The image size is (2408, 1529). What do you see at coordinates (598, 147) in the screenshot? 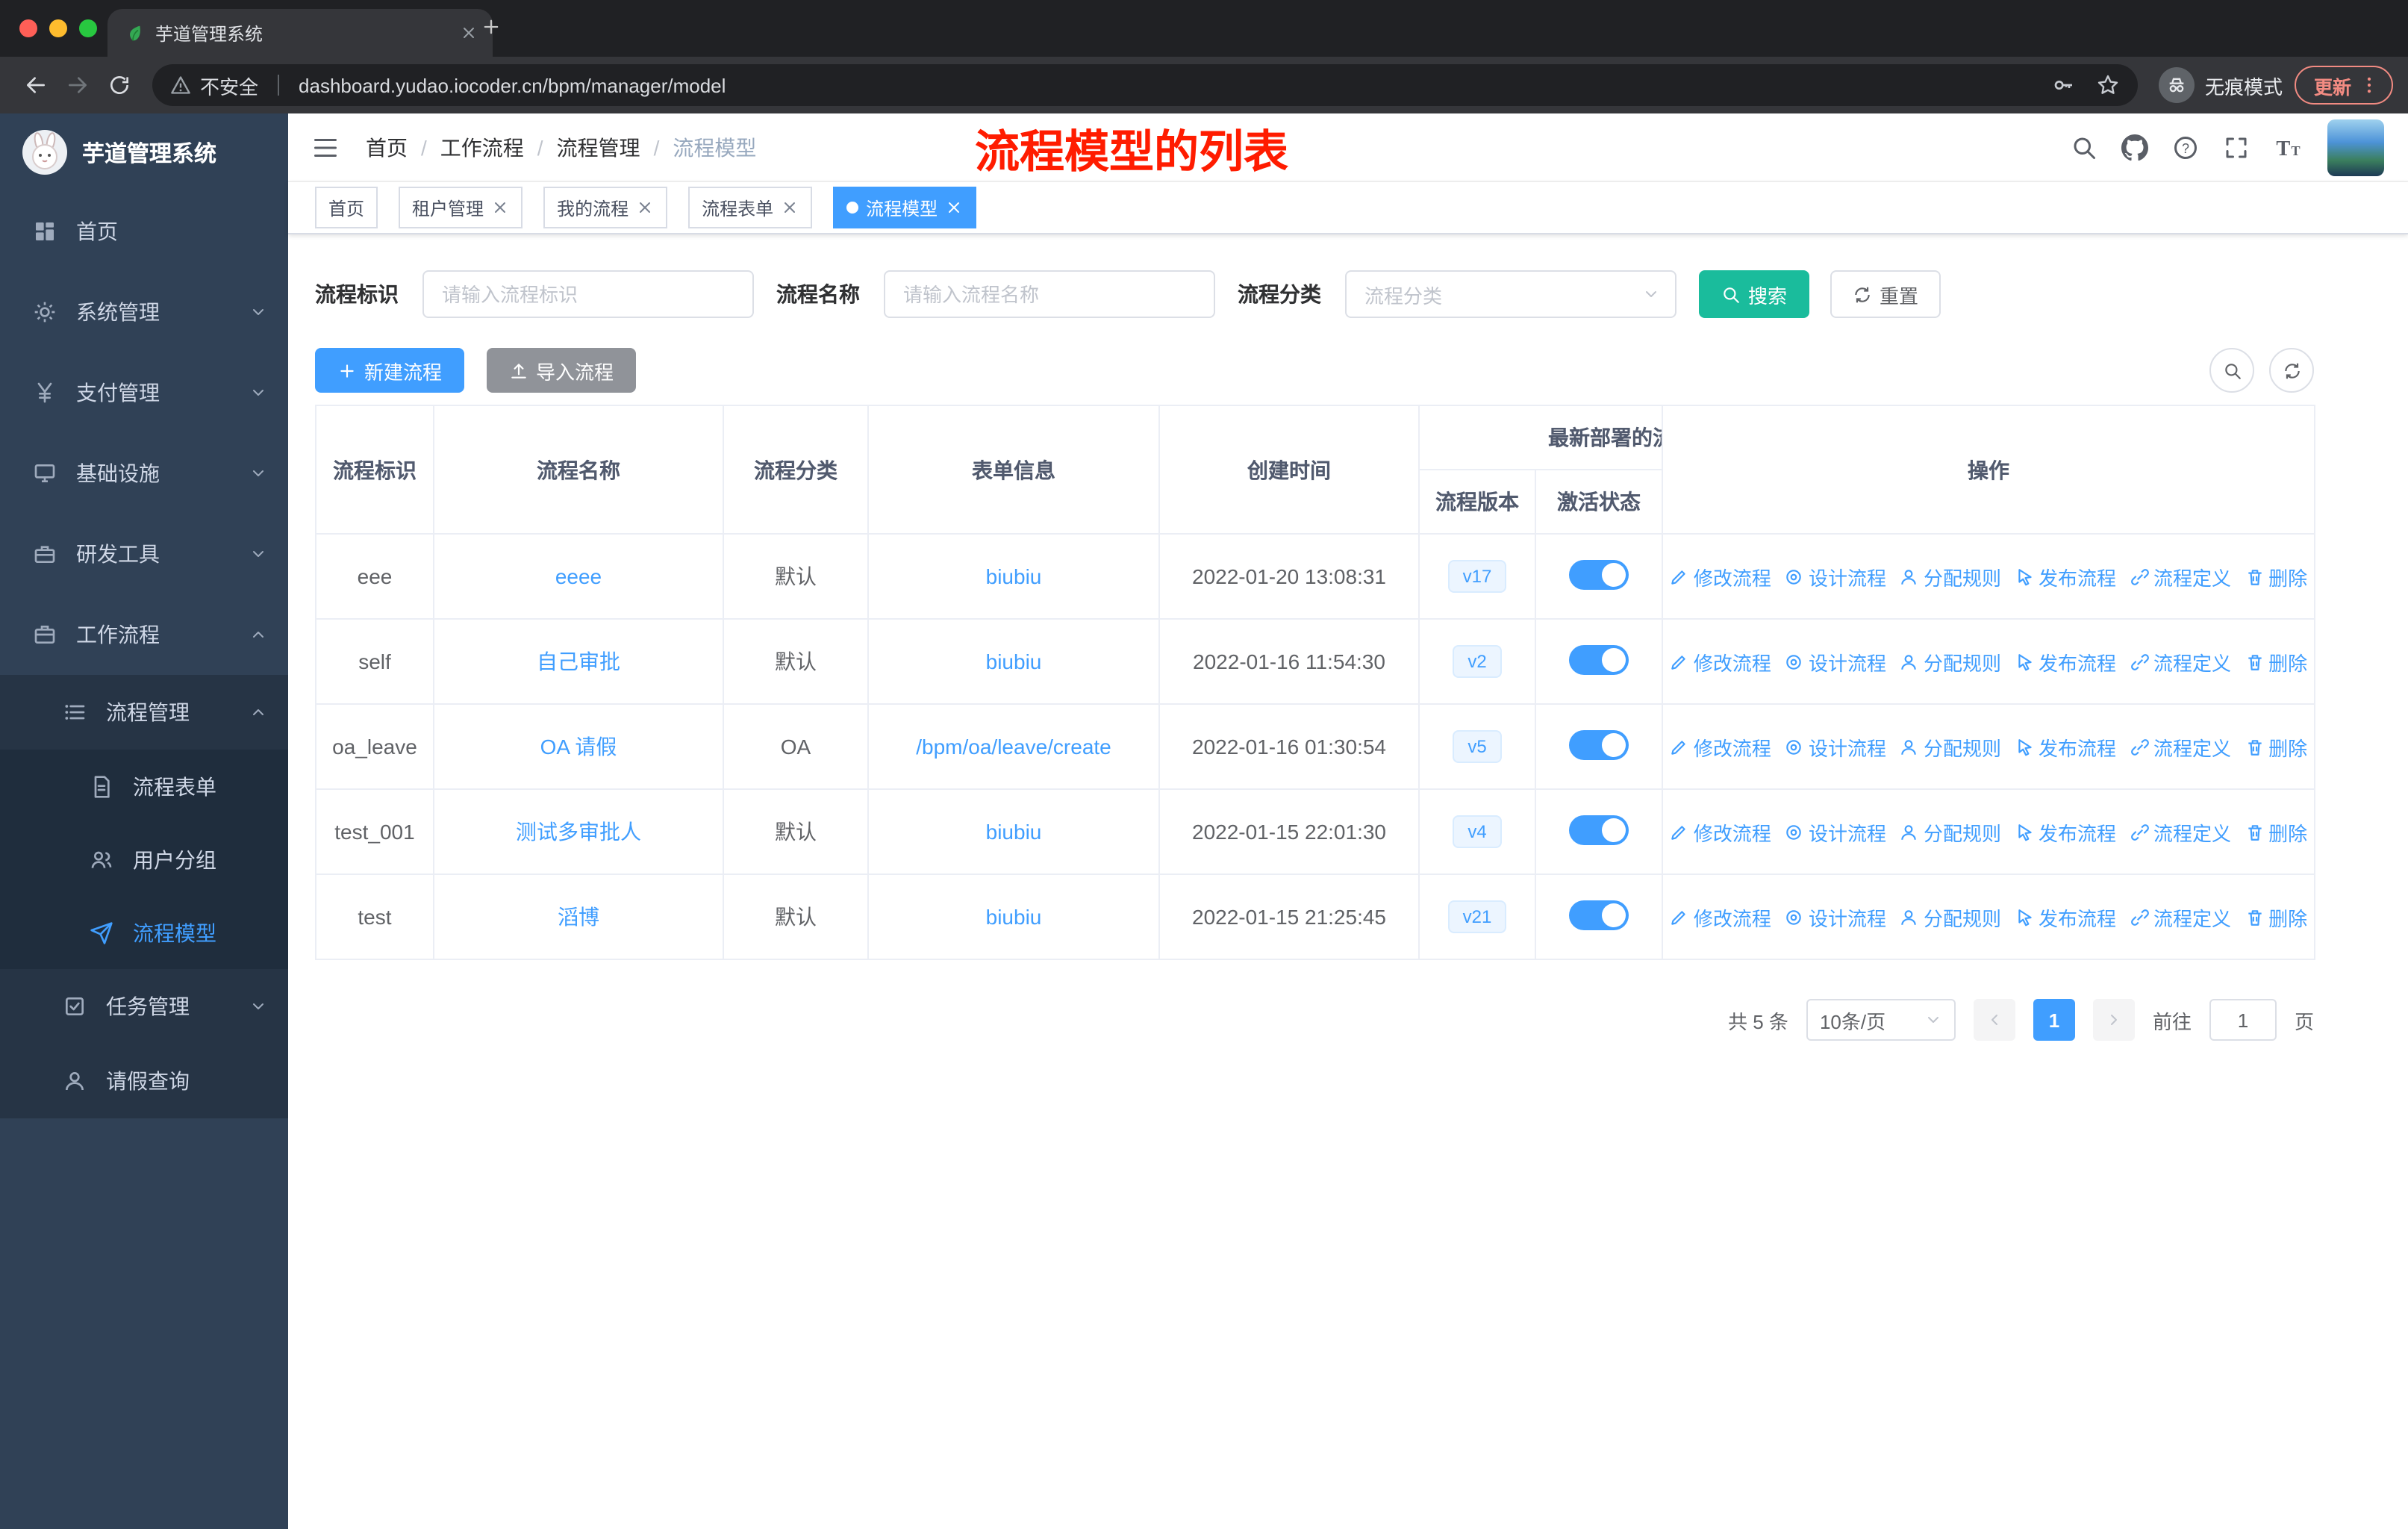
I see `breadcrumb-process-management: 流程管理` at bounding box center [598, 147].